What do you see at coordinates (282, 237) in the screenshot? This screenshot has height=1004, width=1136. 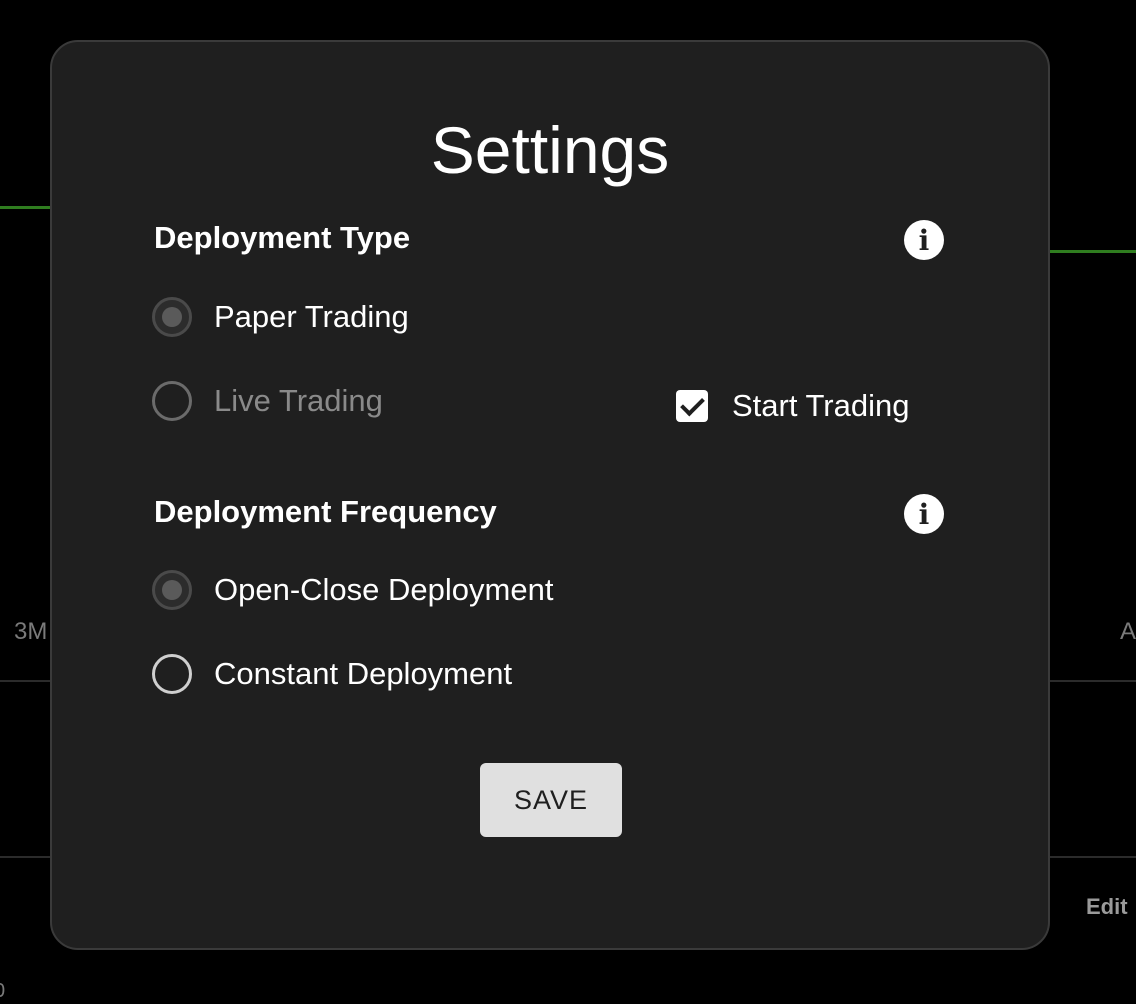 I see `deployment-type-heading: Deployment Type` at bounding box center [282, 237].